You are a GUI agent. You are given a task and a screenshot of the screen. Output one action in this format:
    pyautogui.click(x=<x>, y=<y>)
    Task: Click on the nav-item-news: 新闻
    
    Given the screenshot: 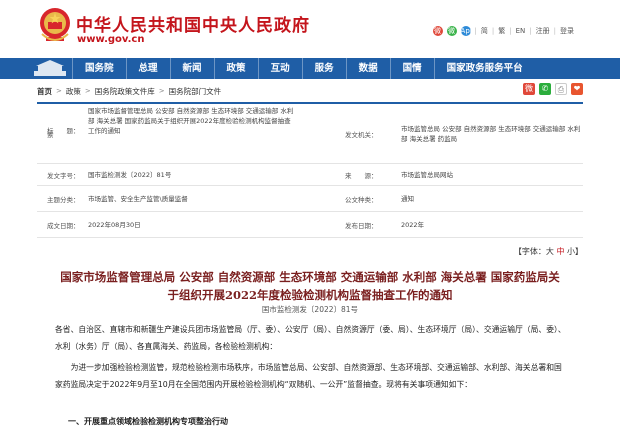 What is the action you would take?
    pyautogui.click(x=191, y=68)
    